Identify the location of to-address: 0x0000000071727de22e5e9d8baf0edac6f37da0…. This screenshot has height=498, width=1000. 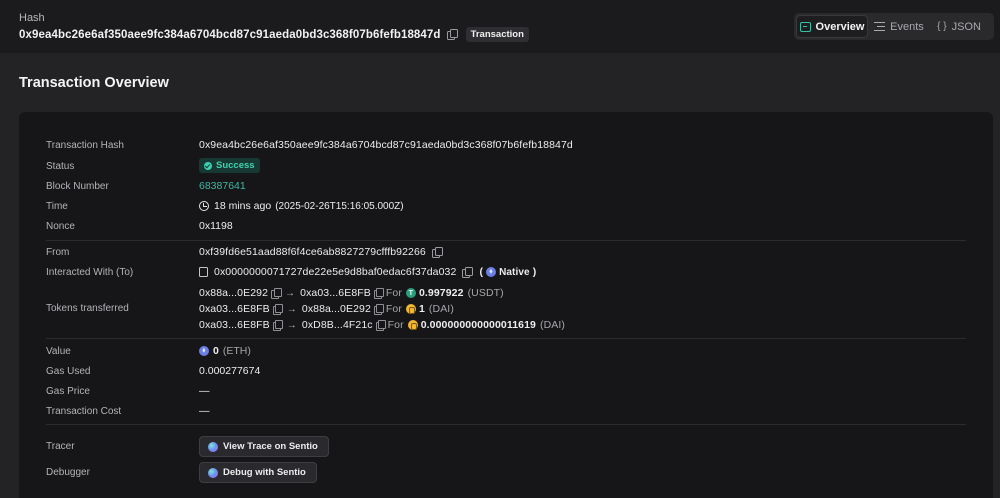
(335, 272).